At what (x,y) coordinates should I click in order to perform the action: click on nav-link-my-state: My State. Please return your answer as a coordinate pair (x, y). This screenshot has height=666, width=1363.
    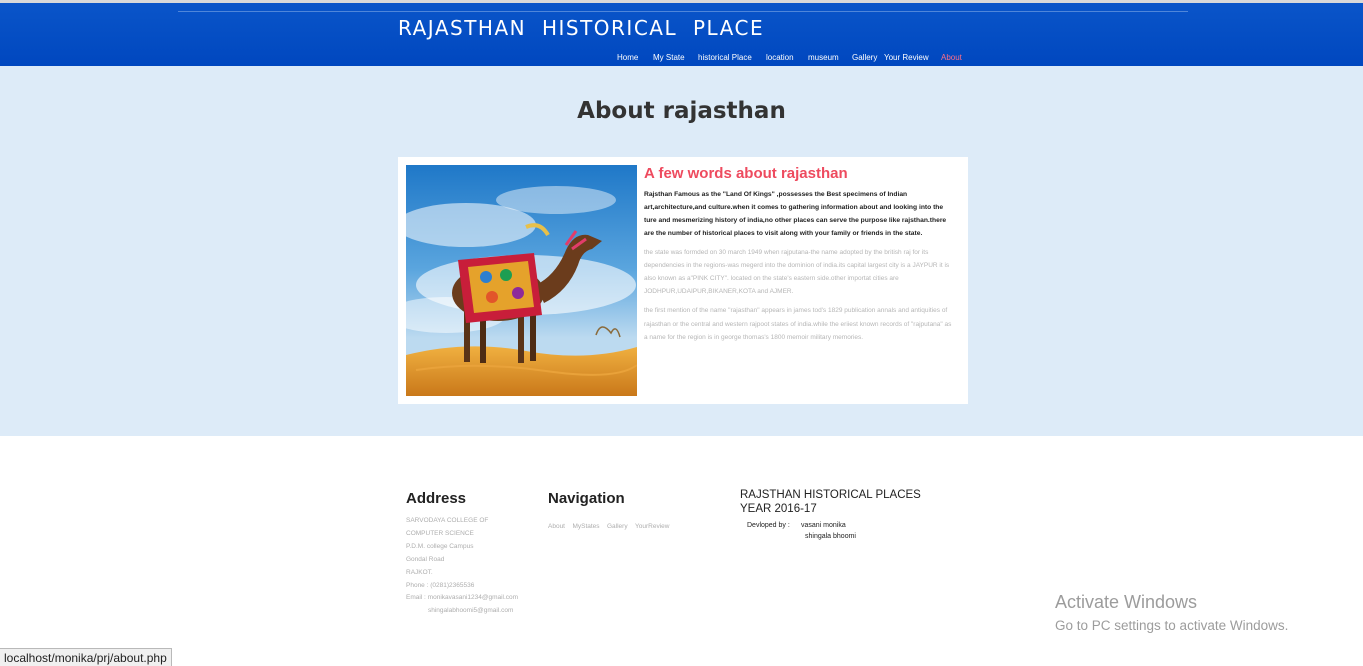
    Looking at the image, I should click on (669, 57).